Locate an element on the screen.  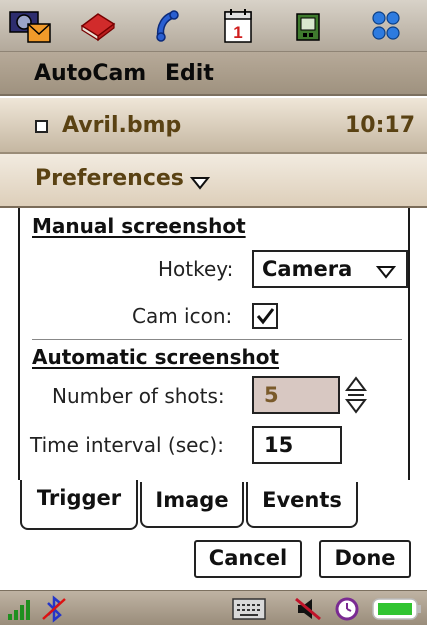
shots-field: 5 is located at coordinates (296, 395).